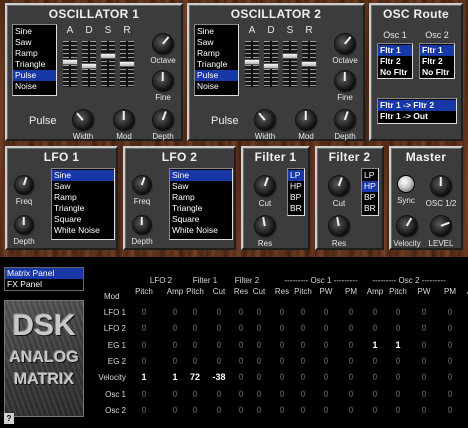  What do you see at coordinates (339, 226) in the screenshot?
I see `filter2-res-knob` at bounding box center [339, 226].